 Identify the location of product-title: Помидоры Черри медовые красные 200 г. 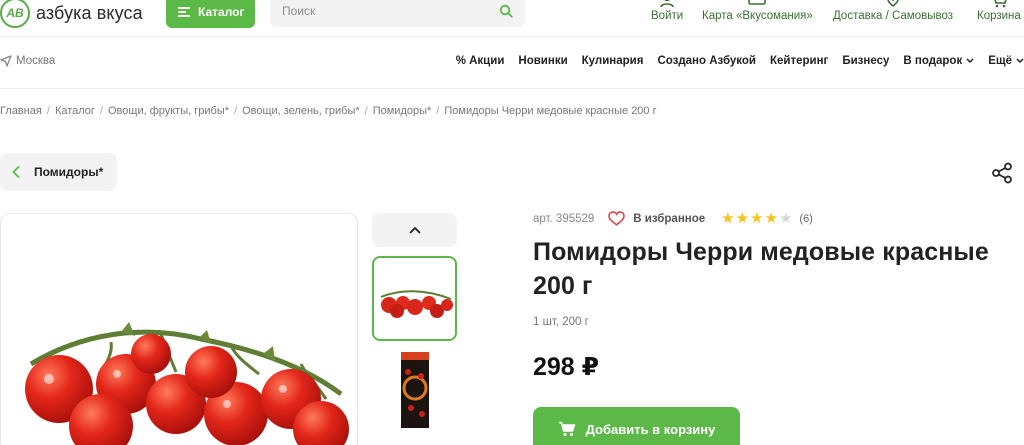
(761, 269).